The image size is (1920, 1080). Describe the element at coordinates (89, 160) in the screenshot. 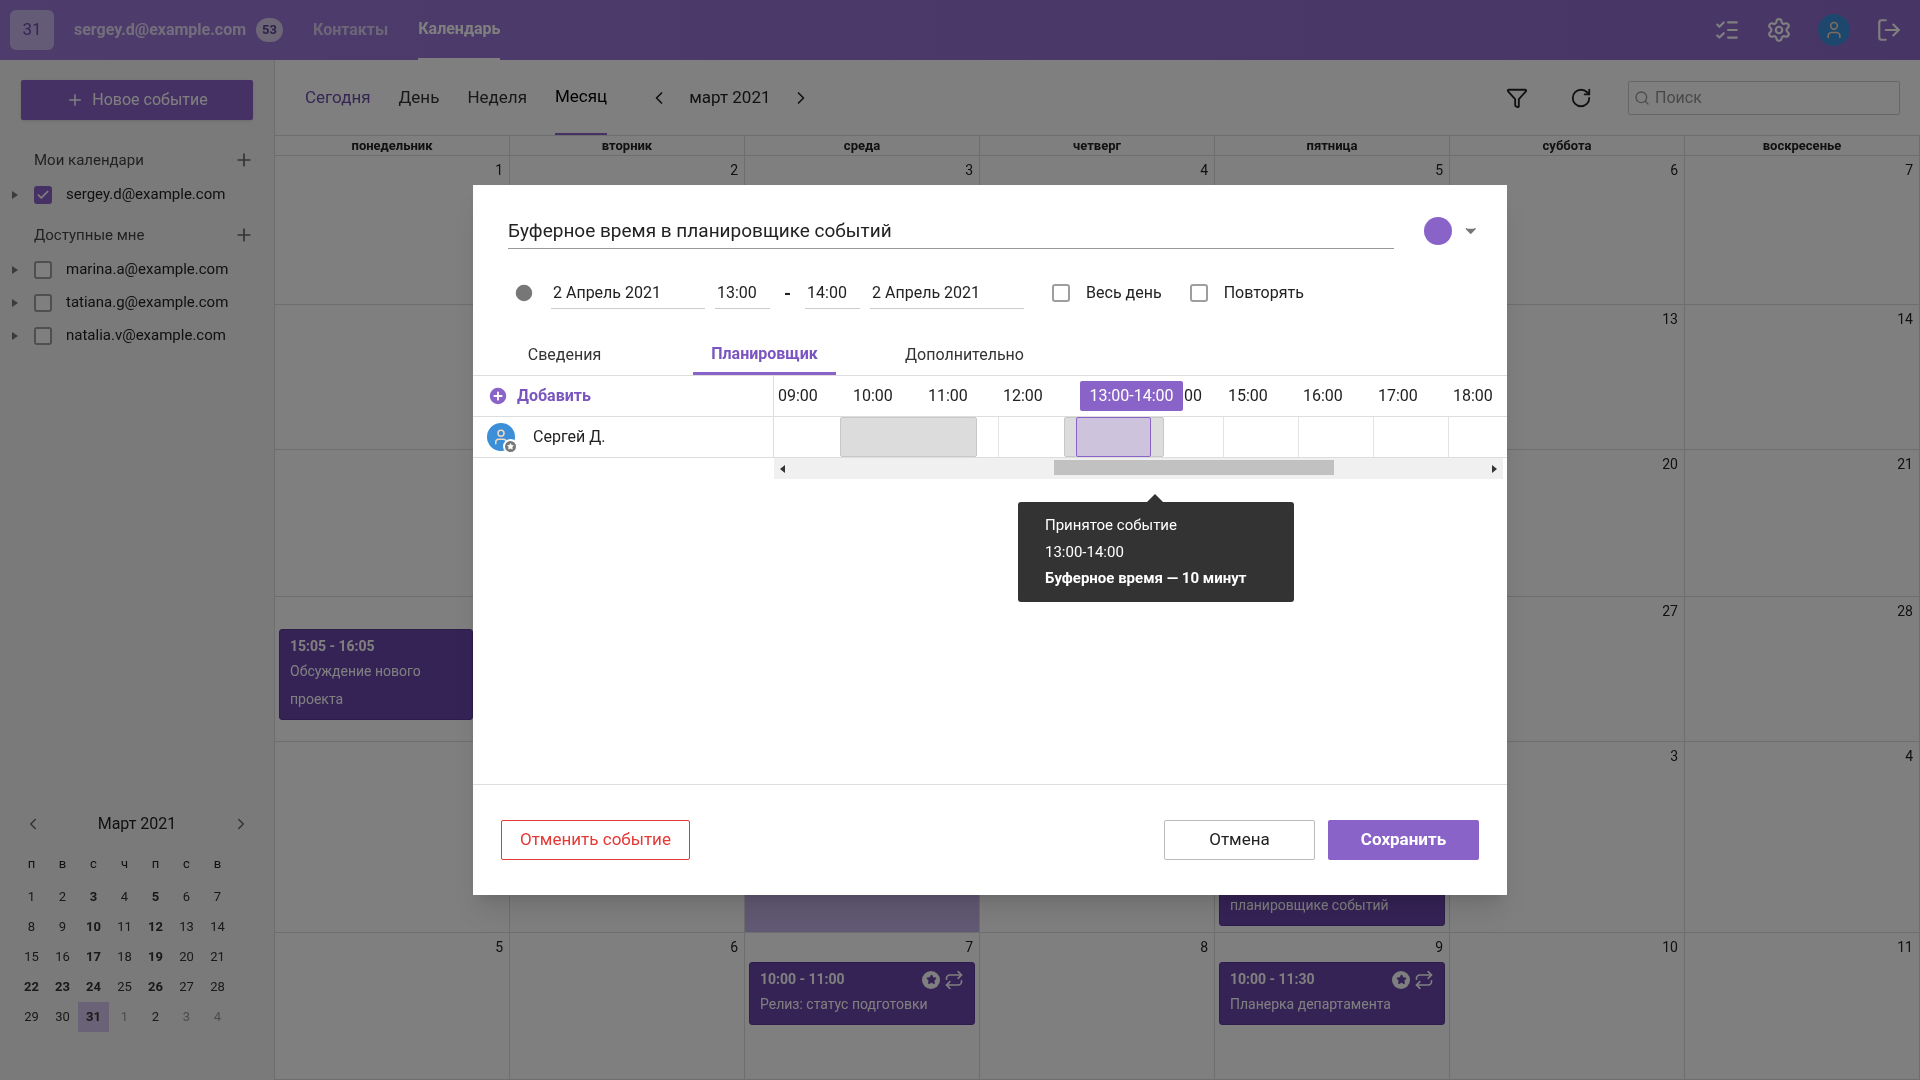

I see `section-header: Мои календари` at that location.